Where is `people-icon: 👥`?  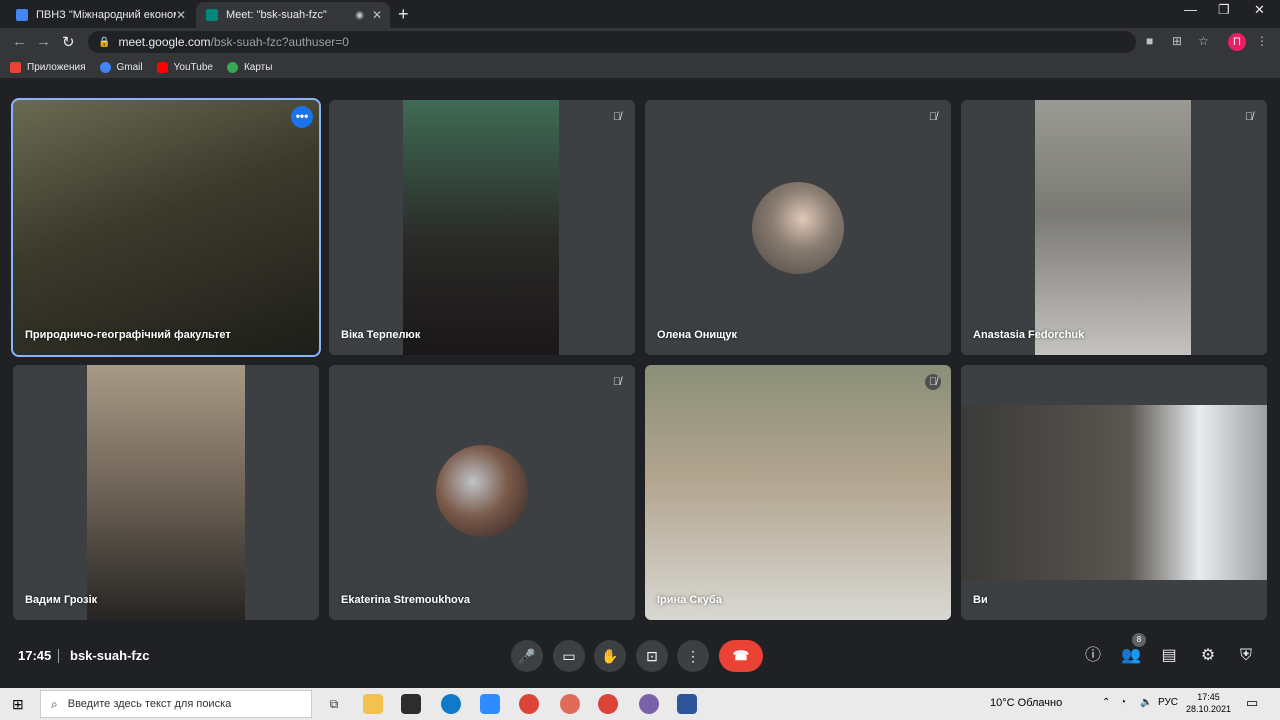 people-icon: 👥 is located at coordinates (1131, 656).